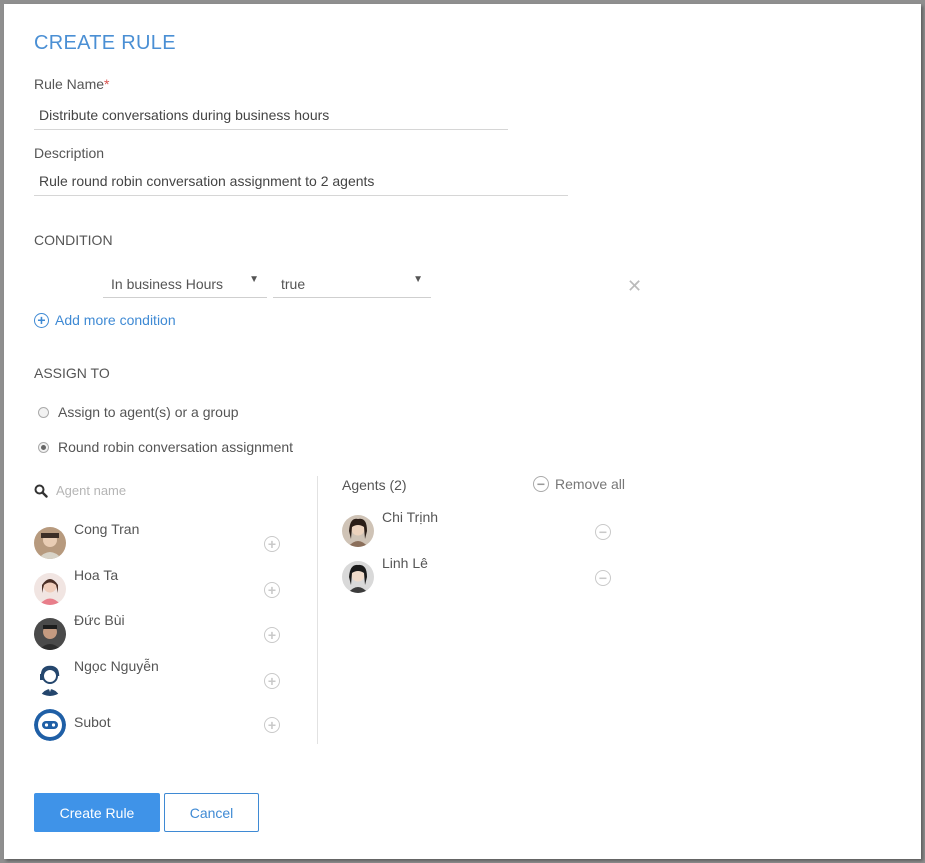 The width and height of the screenshot is (925, 863). What do you see at coordinates (97, 812) in the screenshot?
I see `create-rule-button: Create Rule` at bounding box center [97, 812].